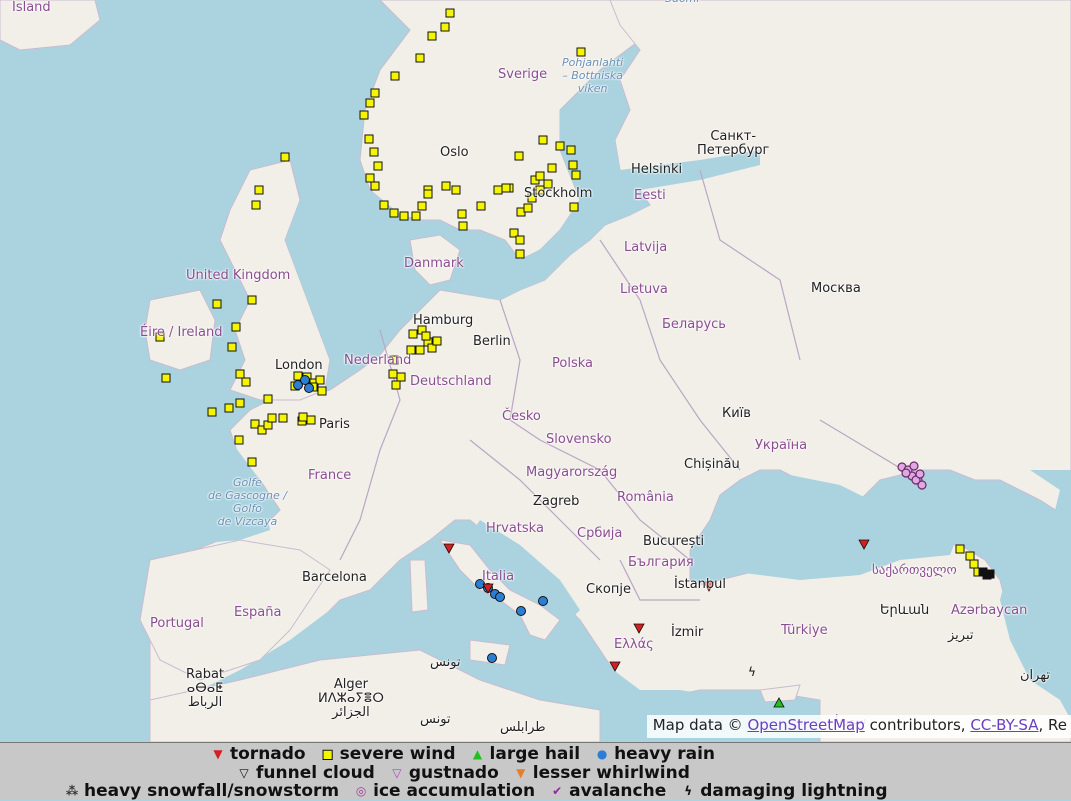 This screenshot has width=1071, height=801. I want to click on map-label-latvija: Latvija, so click(646, 247).